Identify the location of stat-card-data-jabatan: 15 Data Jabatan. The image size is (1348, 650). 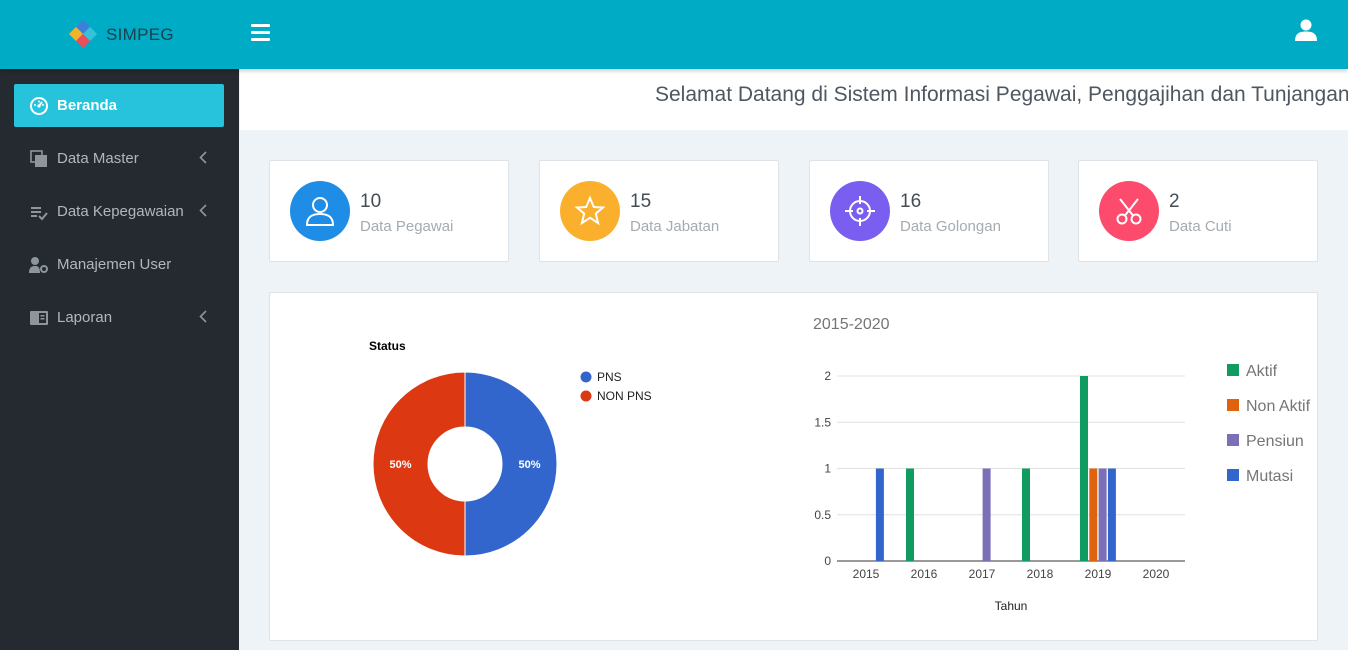
(659, 211).